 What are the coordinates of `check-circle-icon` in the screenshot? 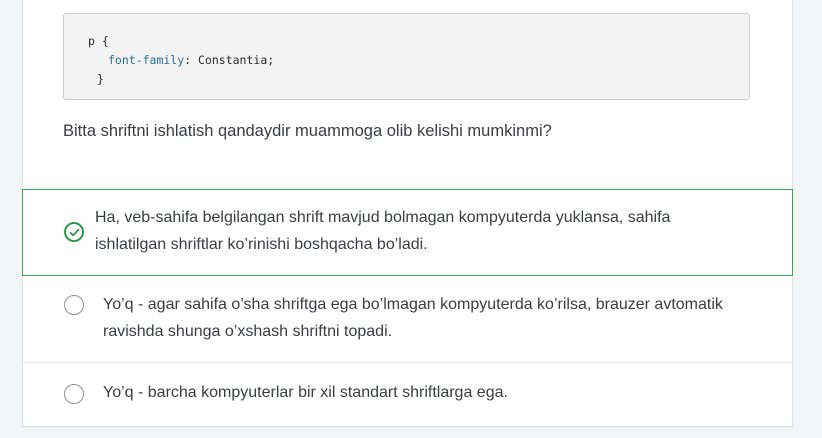 It's located at (74, 232).